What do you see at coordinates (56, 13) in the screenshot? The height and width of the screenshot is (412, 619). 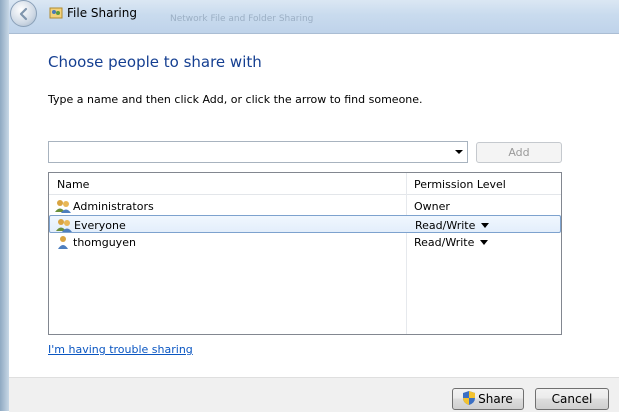 I see `file-sharing-icon` at bounding box center [56, 13].